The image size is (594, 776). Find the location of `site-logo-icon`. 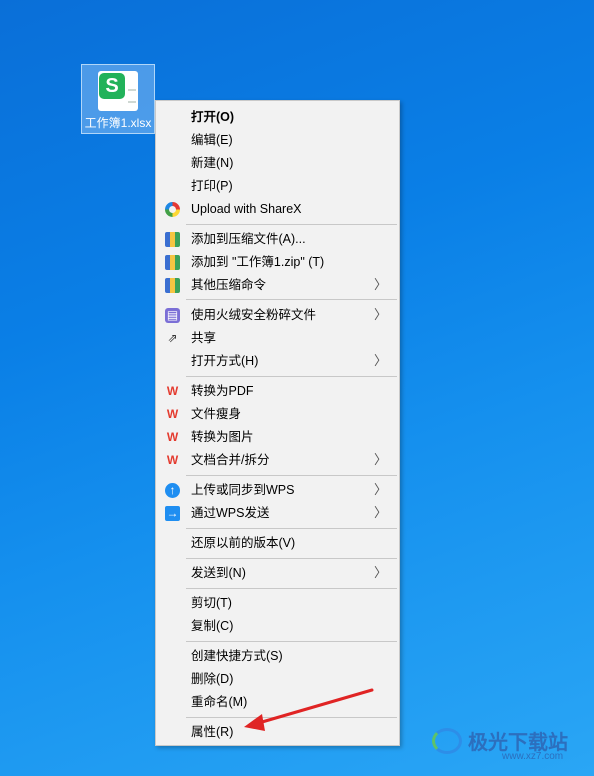

site-logo-icon is located at coordinates (447, 741).